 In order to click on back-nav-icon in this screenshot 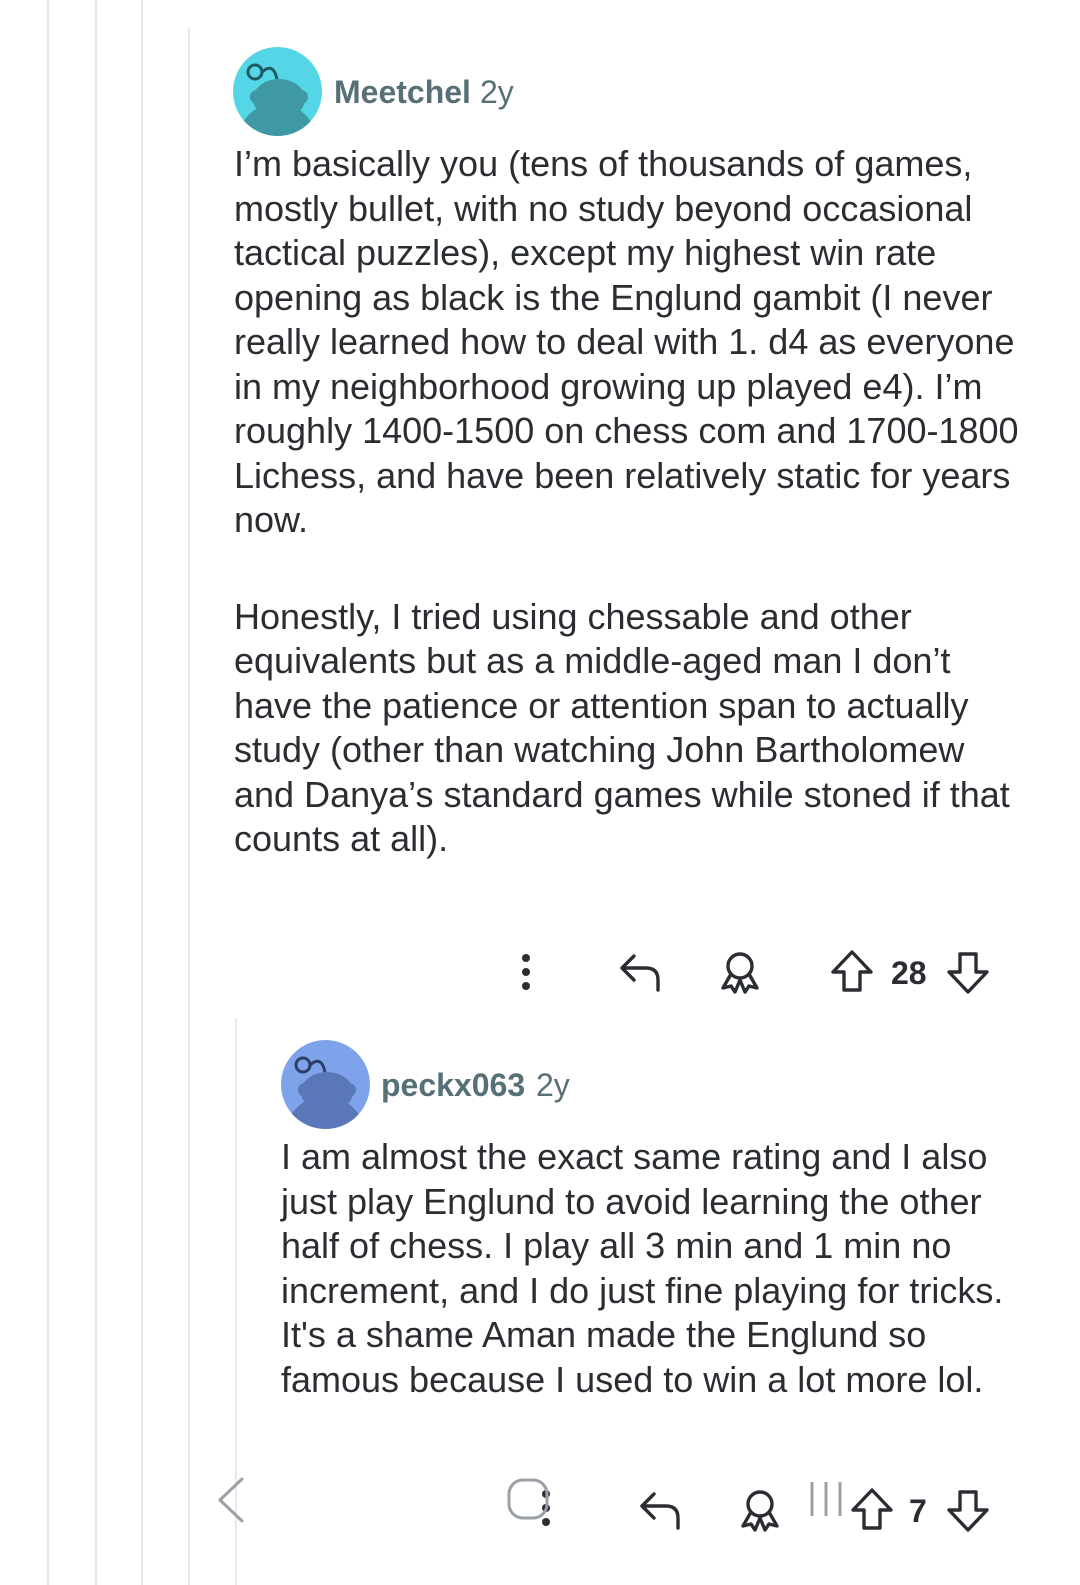, I will do `click(230, 1500)`.